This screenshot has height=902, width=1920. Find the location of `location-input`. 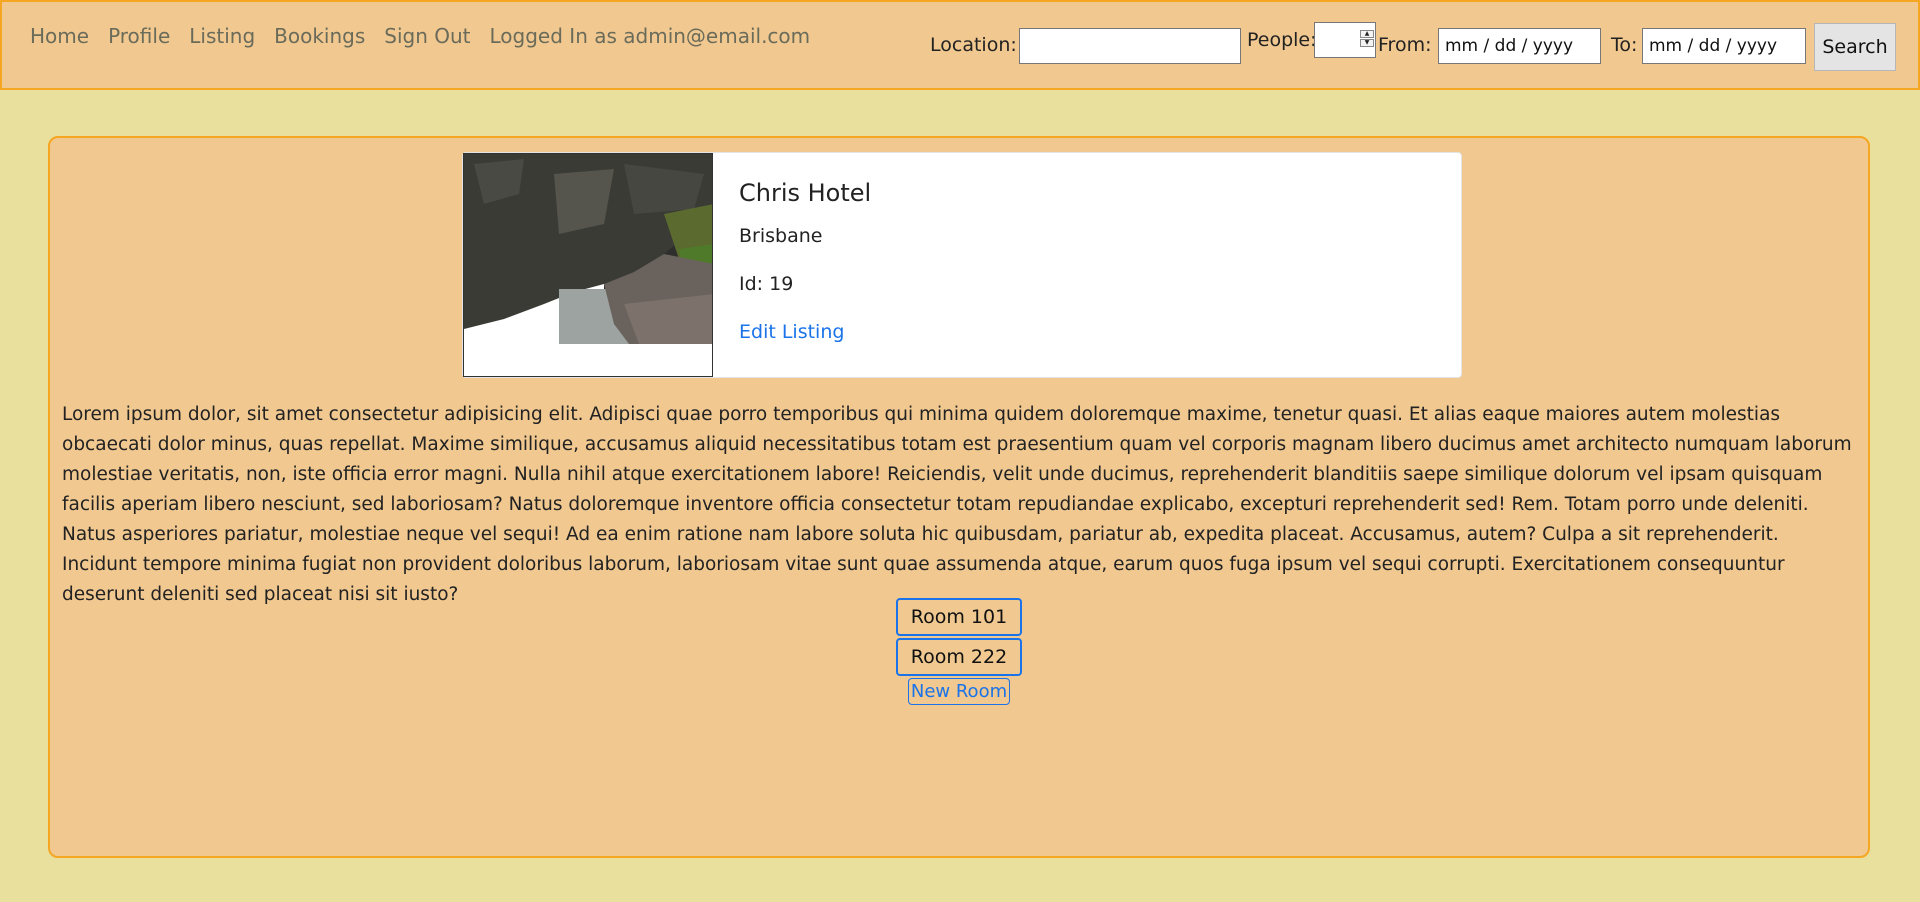

location-input is located at coordinates (1130, 46).